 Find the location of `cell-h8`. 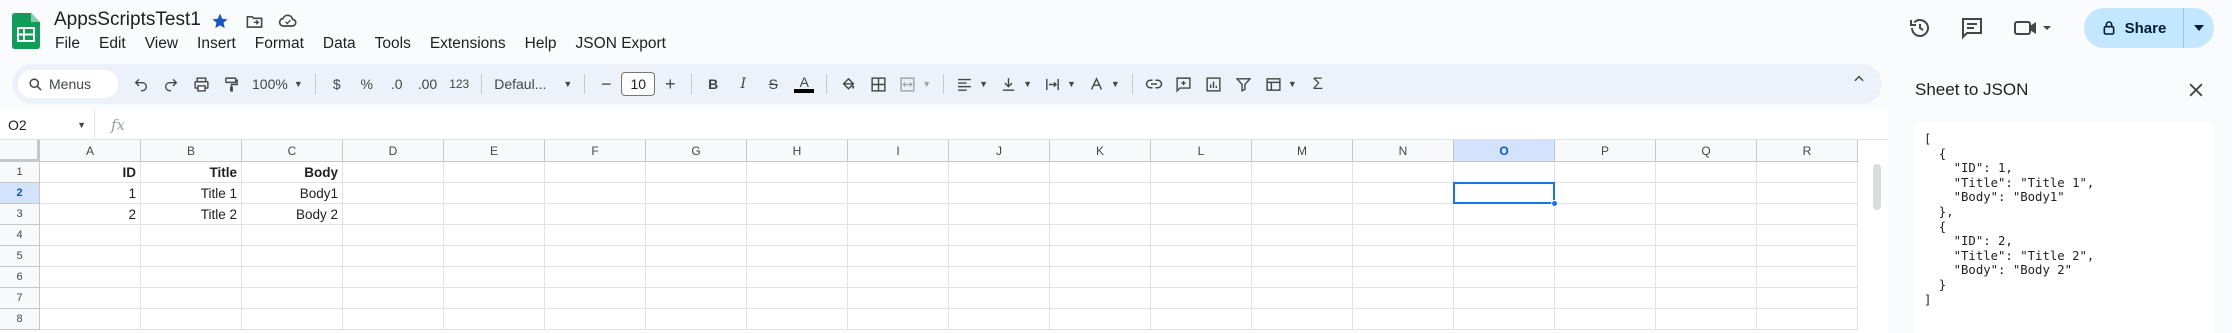

cell-h8 is located at coordinates (797, 319).